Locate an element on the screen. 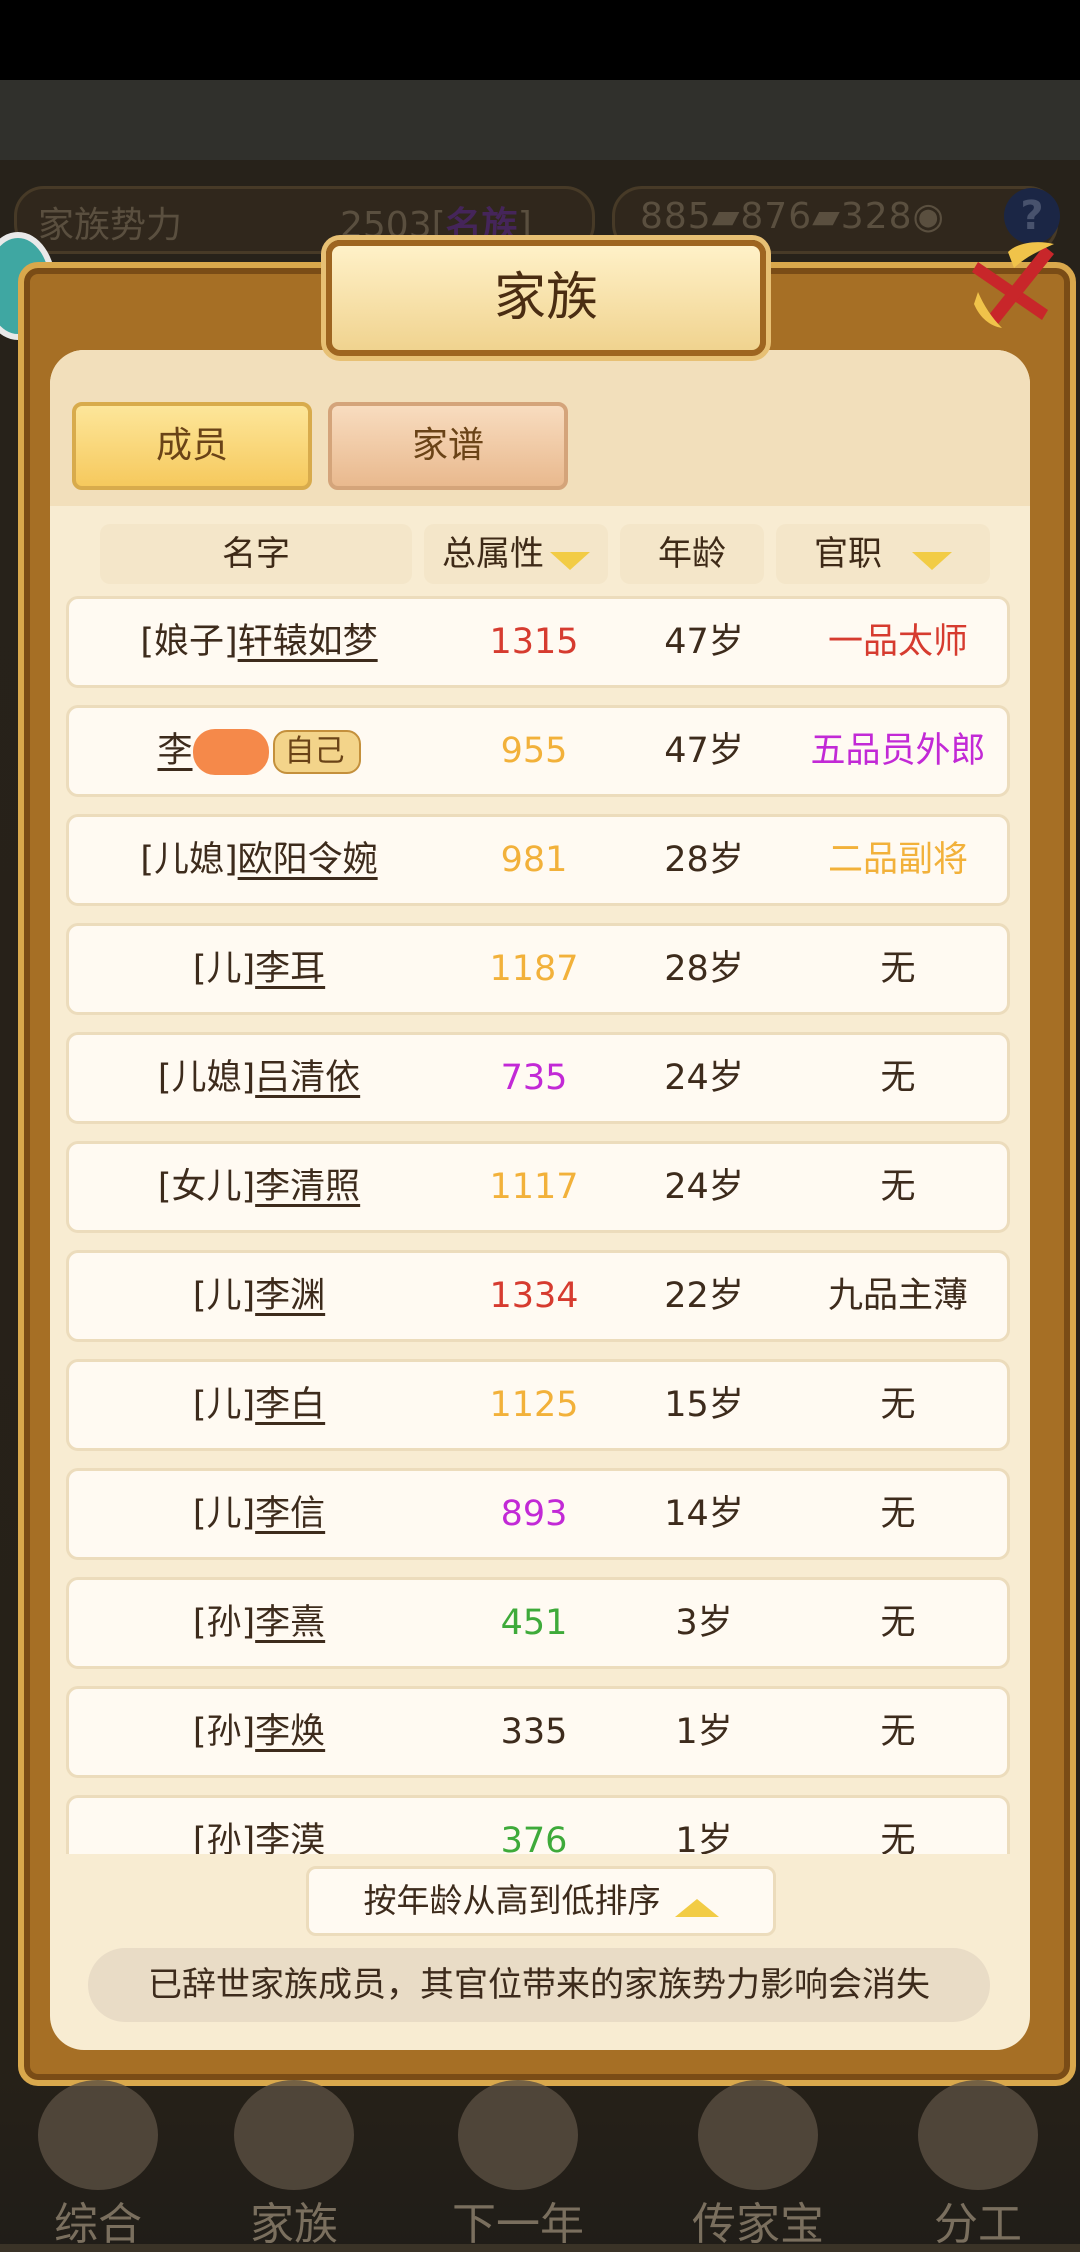 Image resolution: width=1080 pixels, height=2252 pixels. member-name-link: 李白 is located at coordinates (290, 1405).